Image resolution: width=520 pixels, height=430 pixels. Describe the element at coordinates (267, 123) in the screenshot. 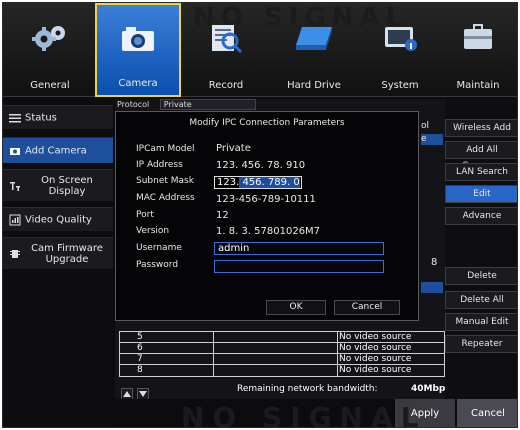

I see `dialog-title: Modify IPC Connection Parameters` at that location.